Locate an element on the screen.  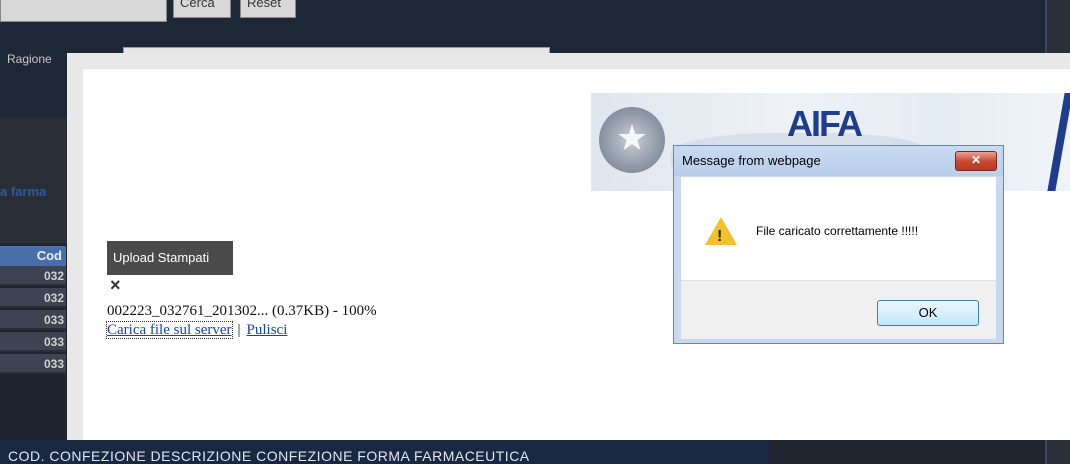
aifa-logo: AIFA is located at coordinates (825, 123).